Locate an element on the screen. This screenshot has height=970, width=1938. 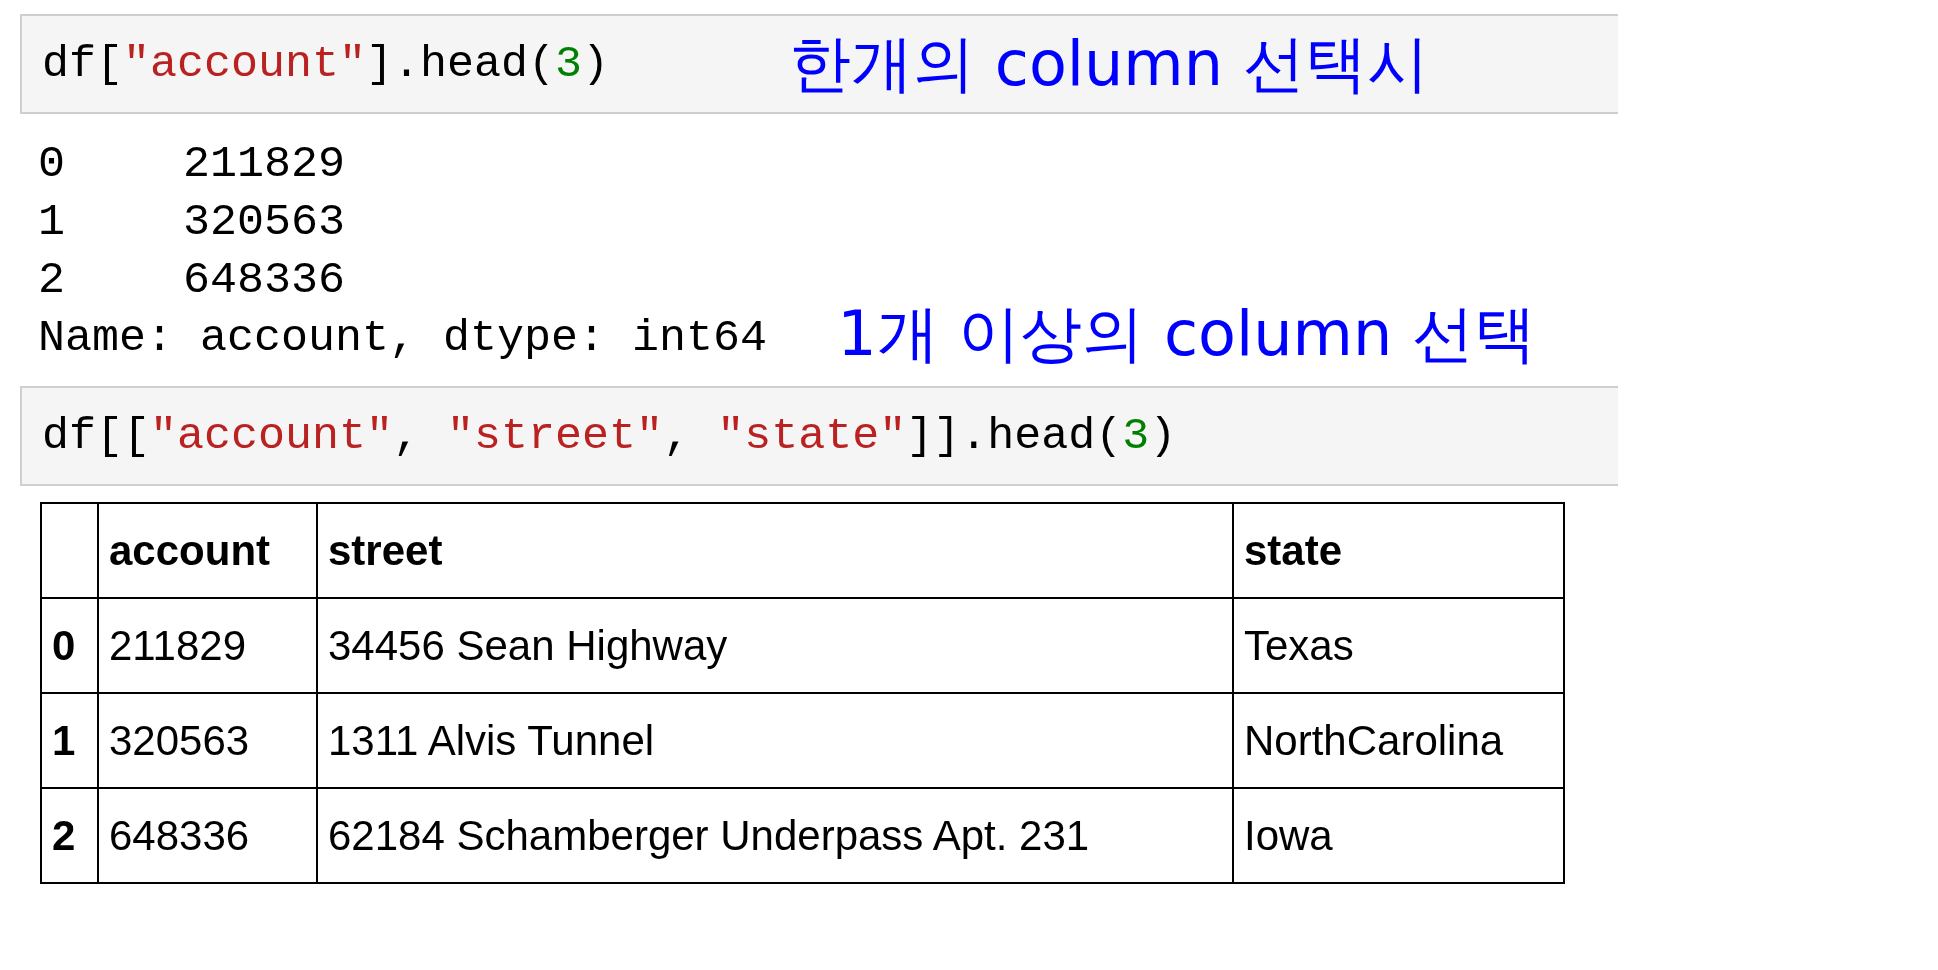
row-index: 1 is located at coordinates (69, 740).